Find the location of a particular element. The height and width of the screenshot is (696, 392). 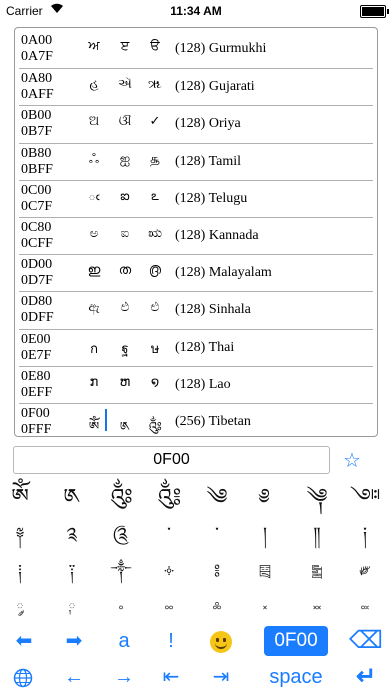

code-range: 0E80 0EFF is located at coordinates (37, 384).